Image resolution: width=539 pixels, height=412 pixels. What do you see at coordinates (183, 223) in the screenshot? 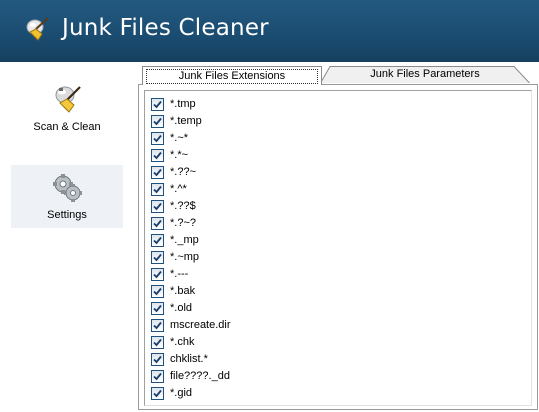
I see `extension-label: *.?~?` at bounding box center [183, 223].